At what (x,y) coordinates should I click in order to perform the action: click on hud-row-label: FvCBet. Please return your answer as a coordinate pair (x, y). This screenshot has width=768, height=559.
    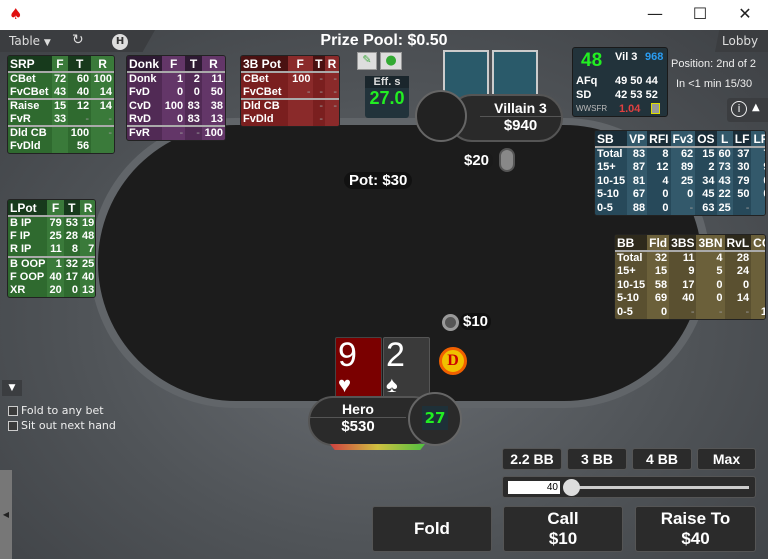
    Looking at the image, I should click on (262, 91).